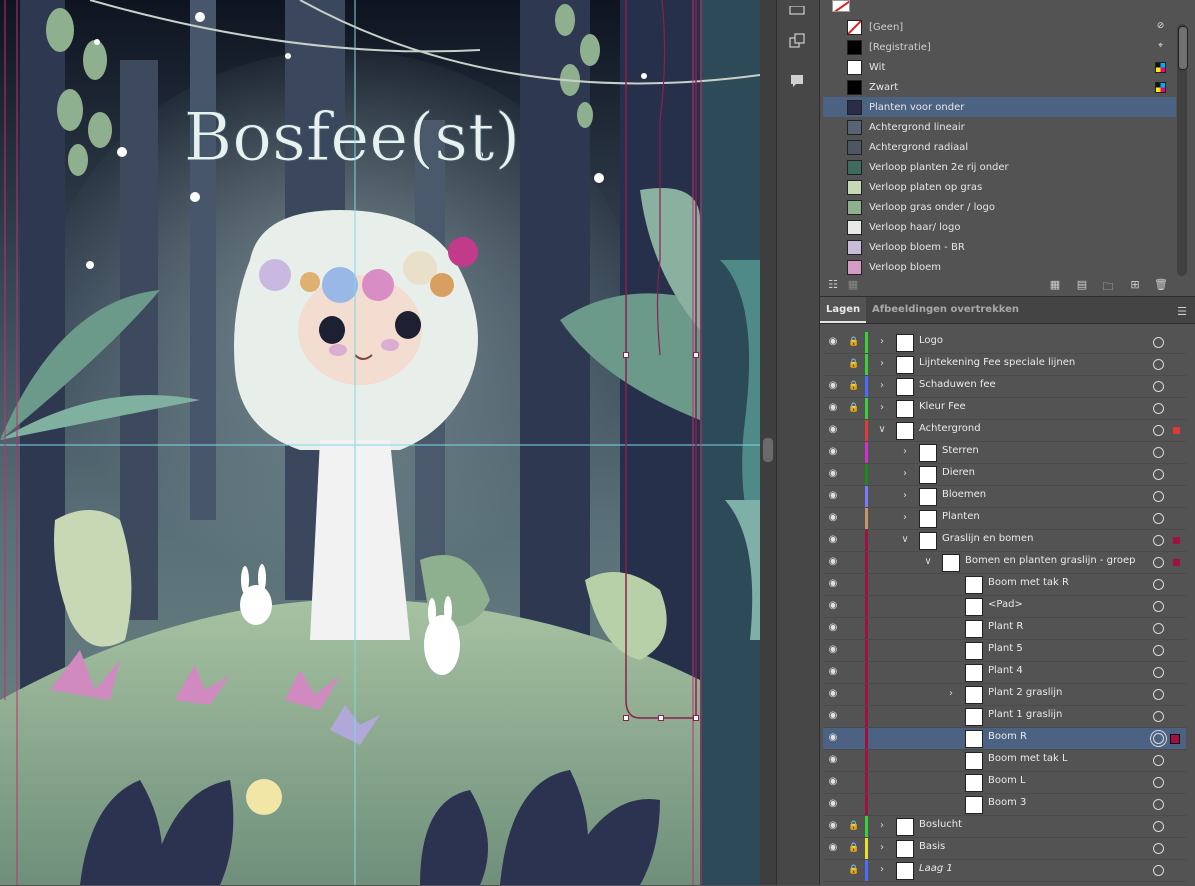 The width and height of the screenshot is (1195, 886). I want to click on new-swatch-icon: ⊞, so click(1135, 284).